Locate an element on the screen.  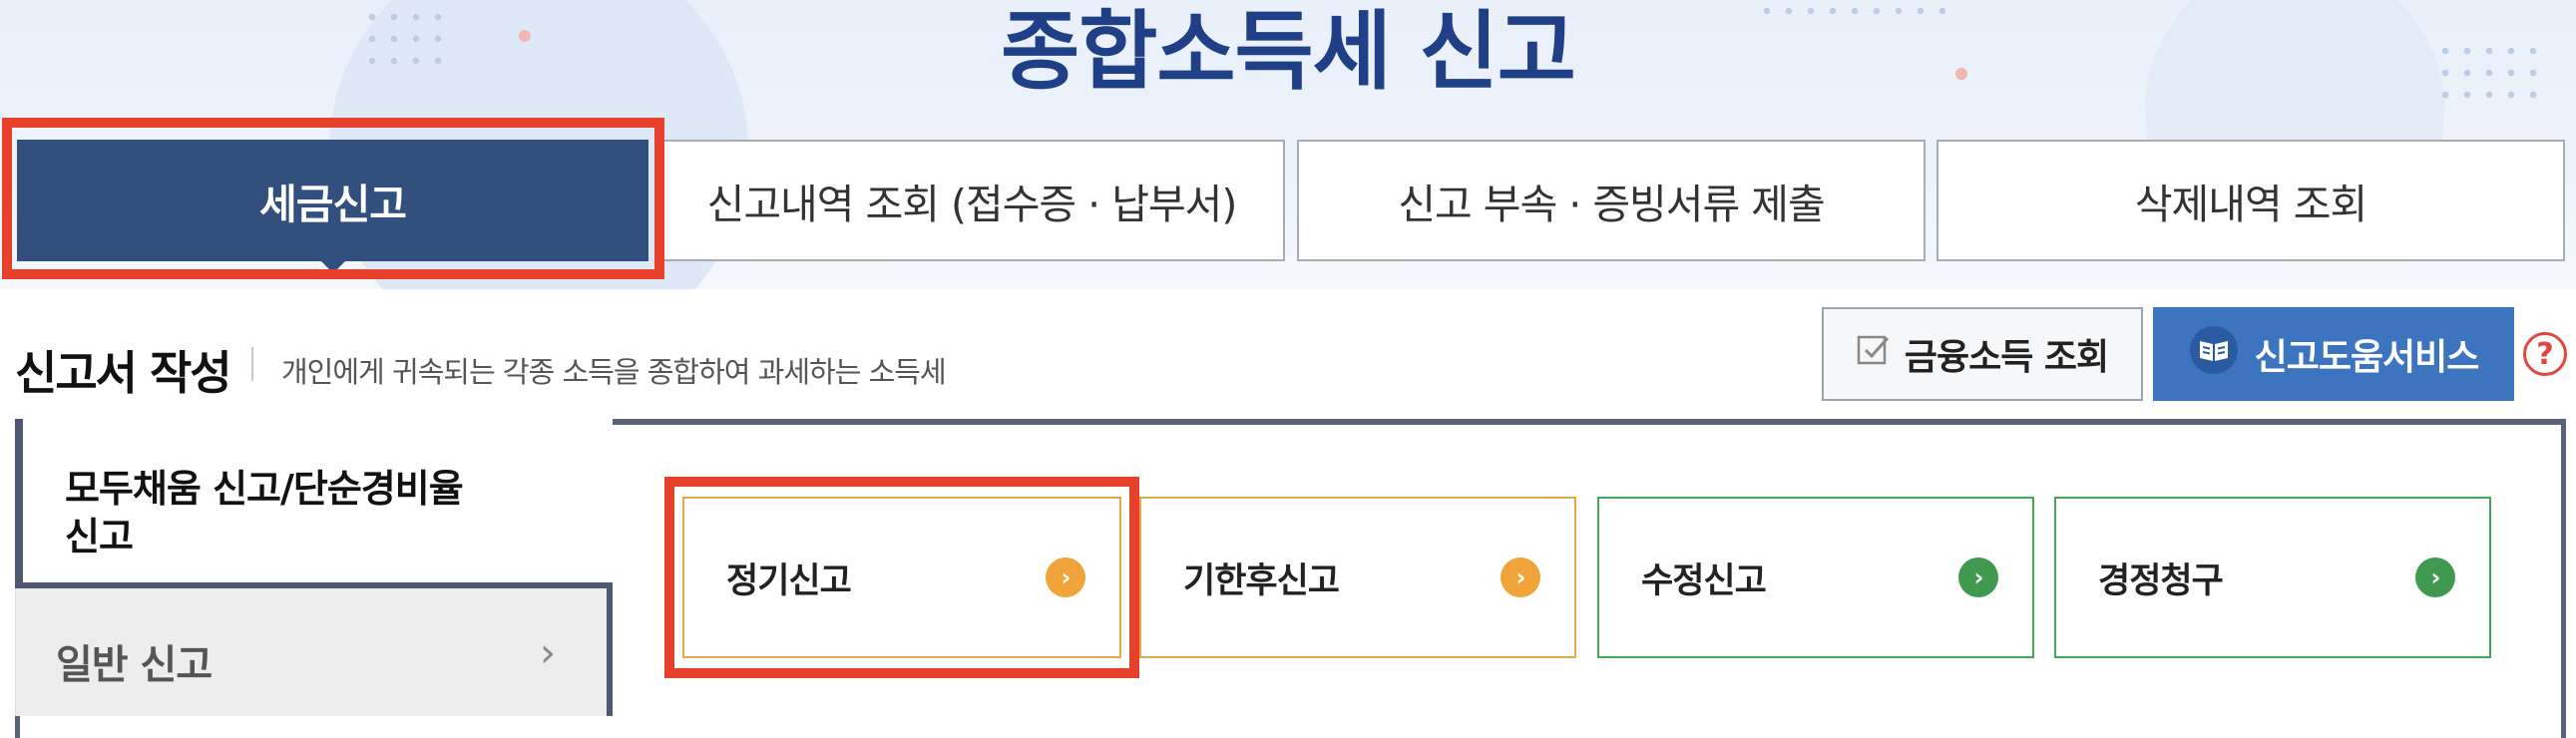
card-label: 경정청구 is located at coordinates (2161, 580).